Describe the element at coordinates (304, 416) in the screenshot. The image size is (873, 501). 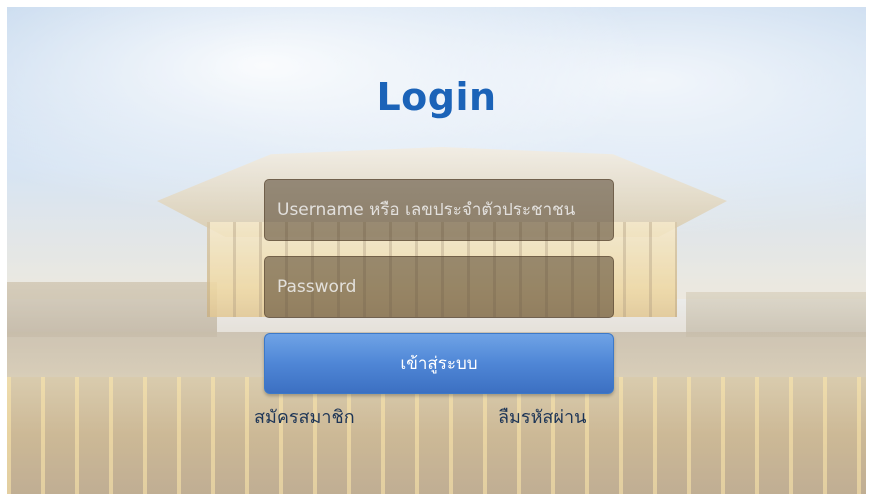
I see `register-link: สมัครสมาชิก` at that location.